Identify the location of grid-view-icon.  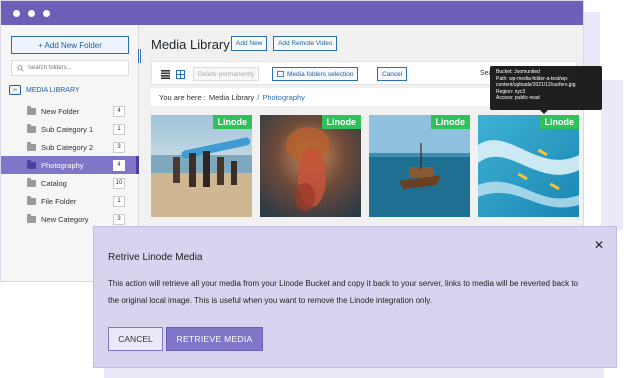
(180, 74).